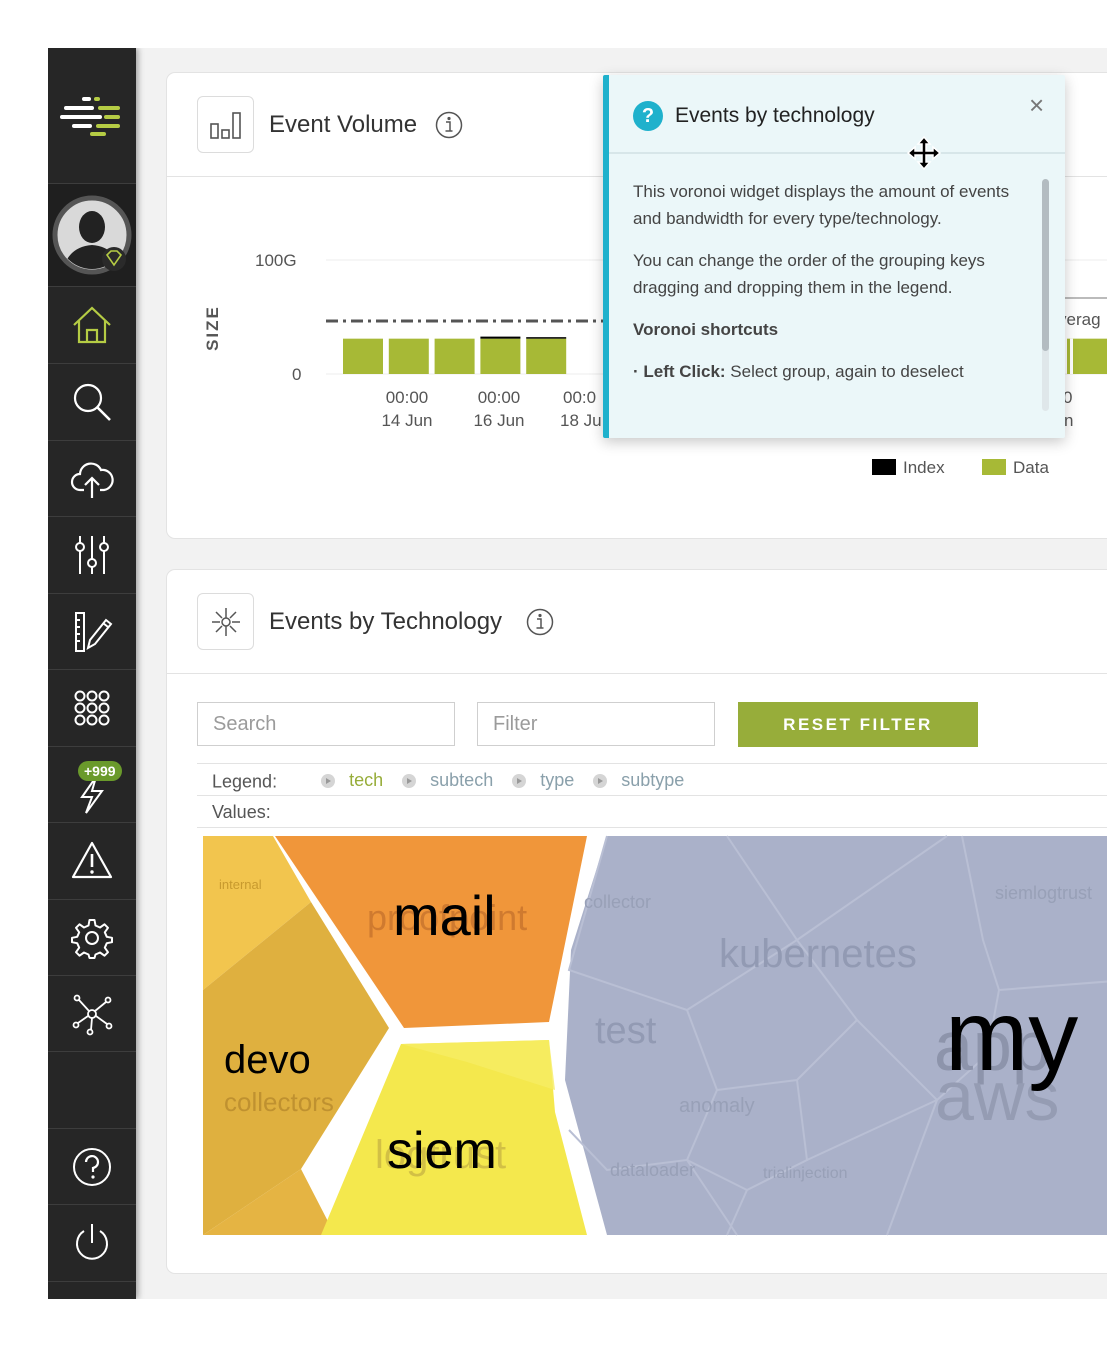 The height and width of the screenshot is (1347, 1107). Describe the element at coordinates (960, 467) in the screenshot. I see `chart-legend: Index Data` at that location.